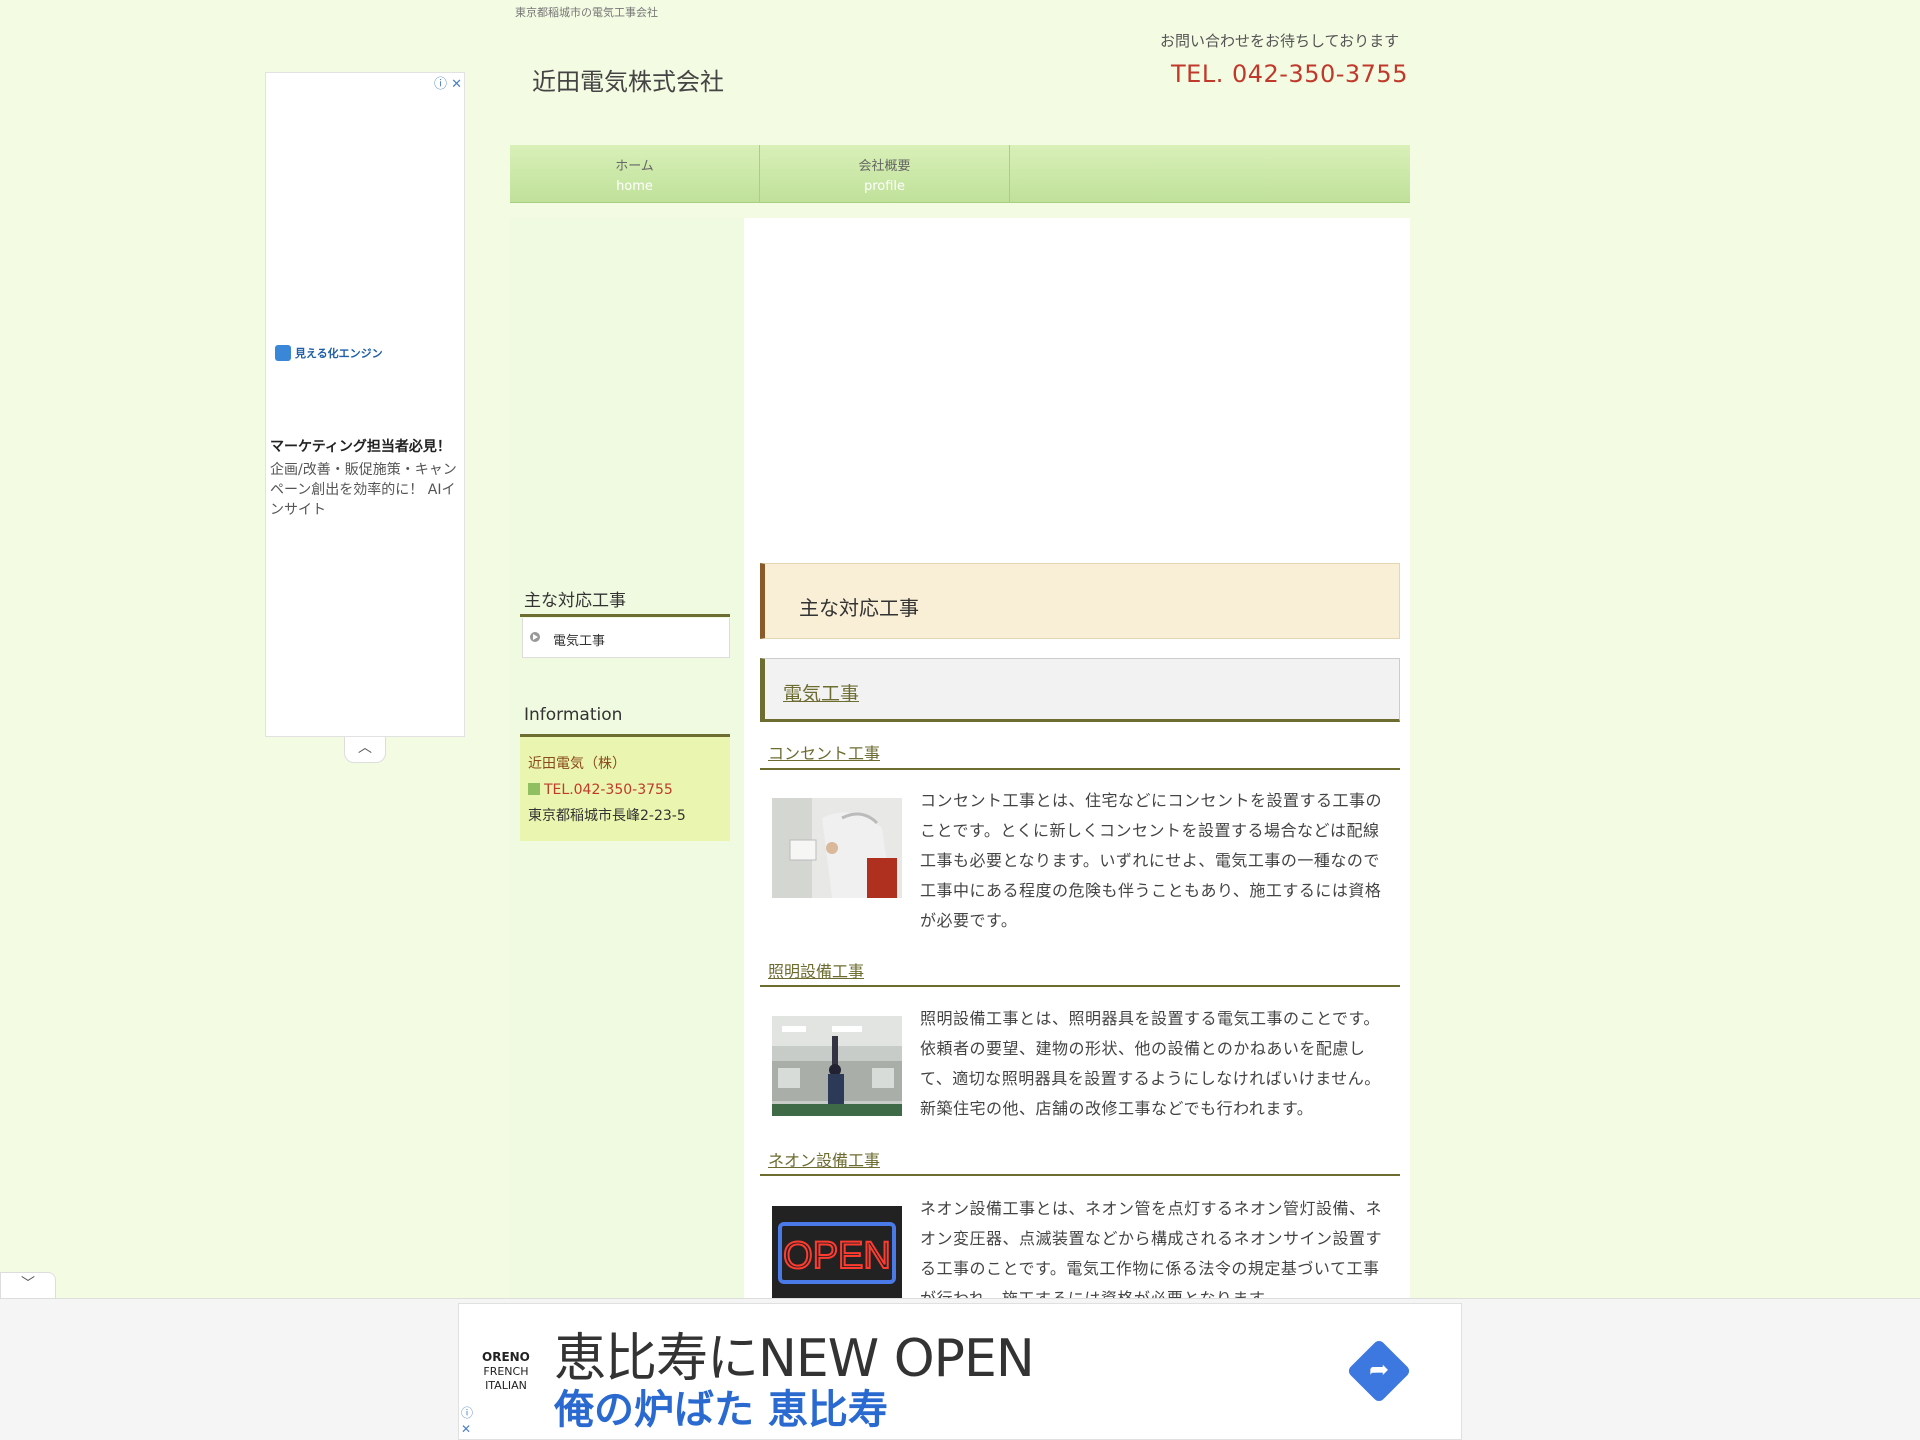  What do you see at coordinates (721, 1410) in the screenshot?
I see `bottom-ad-subtitle: 俺の炉ばた 恵比寿` at bounding box center [721, 1410].